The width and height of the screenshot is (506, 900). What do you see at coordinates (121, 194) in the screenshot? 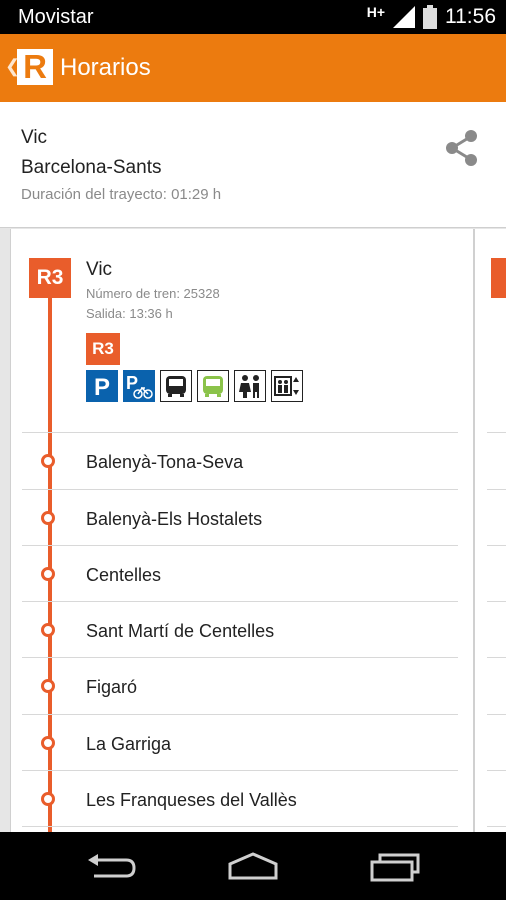
I see `trip-duration: Duración del trayecto: 01:29 h` at bounding box center [121, 194].